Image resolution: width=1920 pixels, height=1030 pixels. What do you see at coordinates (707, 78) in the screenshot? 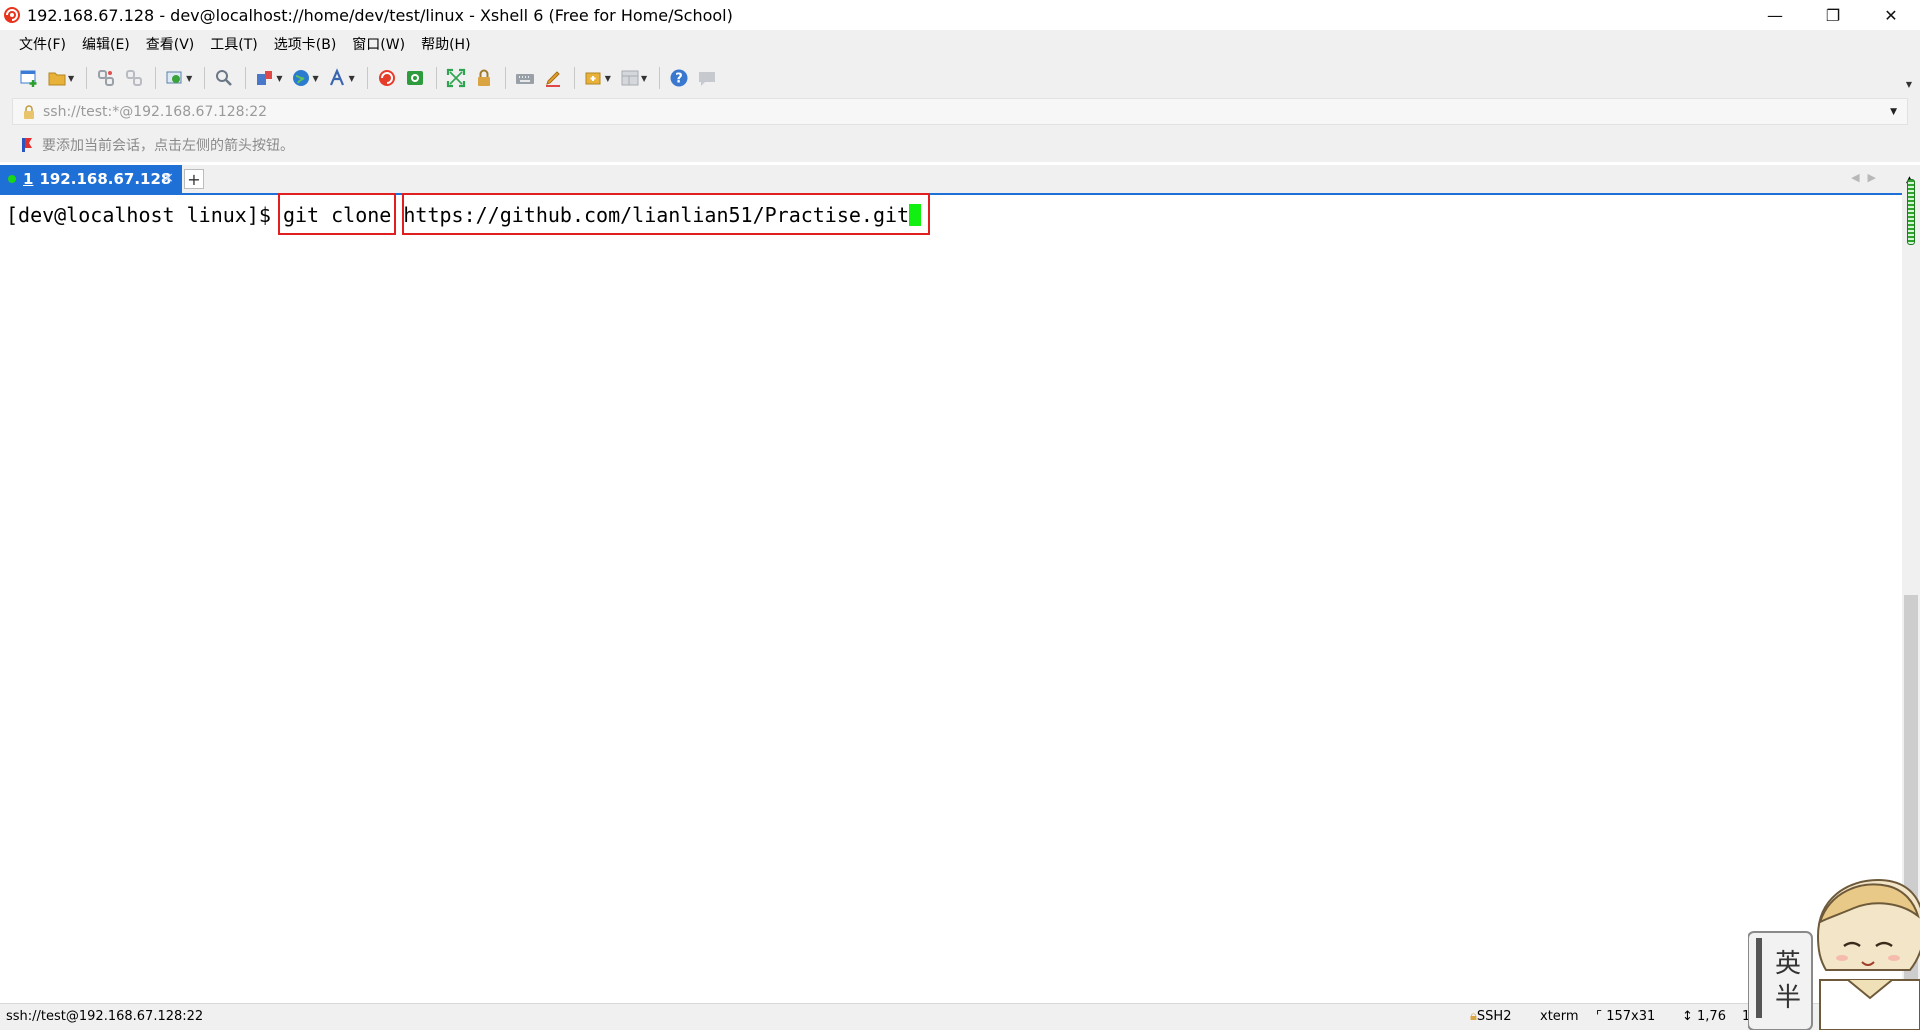
I see `chat-icon` at bounding box center [707, 78].